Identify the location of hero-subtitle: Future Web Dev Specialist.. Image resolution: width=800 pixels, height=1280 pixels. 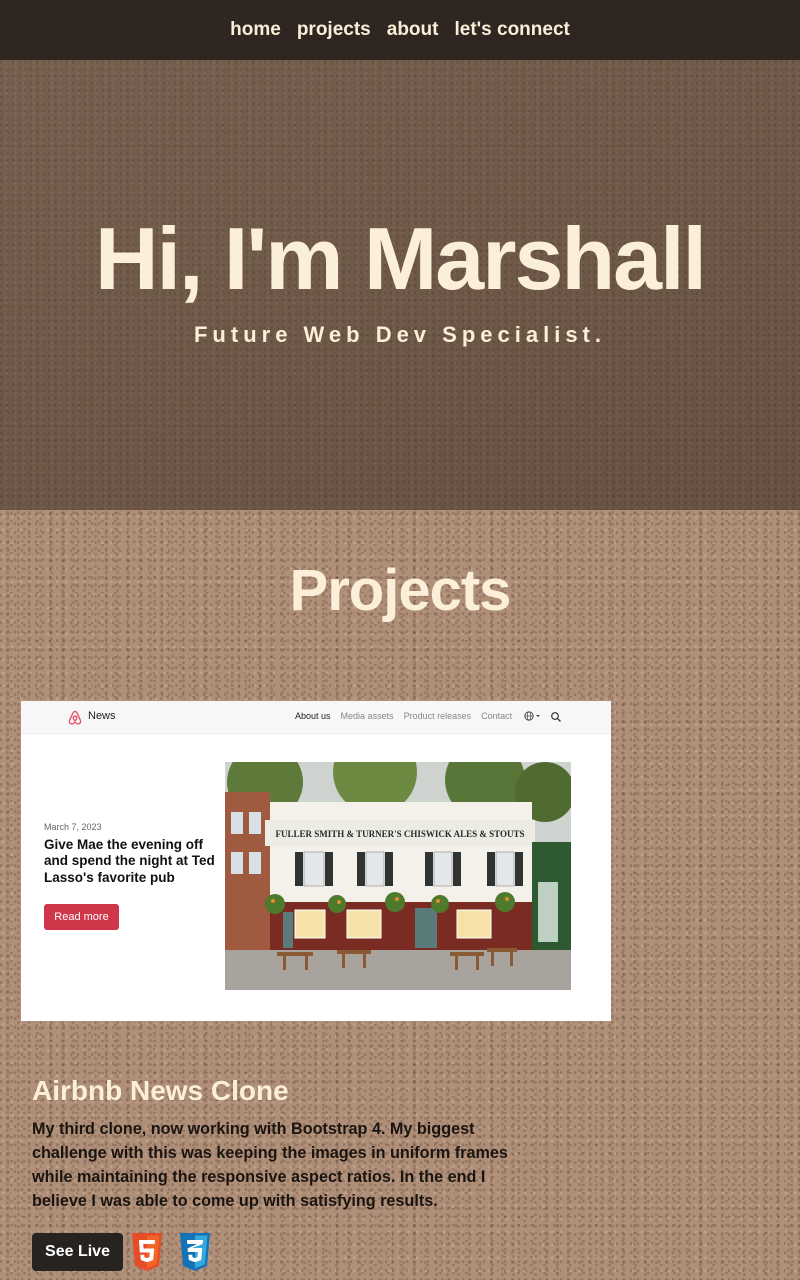
(399, 334).